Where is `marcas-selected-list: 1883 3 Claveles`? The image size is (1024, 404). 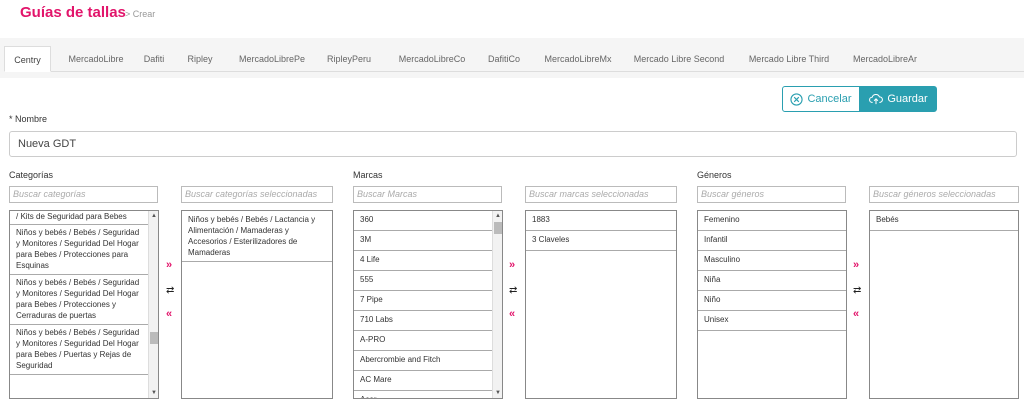 marcas-selected-list: 1883 3 Claveles is located at coordinates (601, 304).